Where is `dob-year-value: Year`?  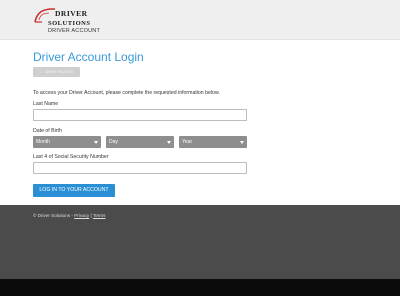 dob-year-value: Year is located at coordinates (187, 142).